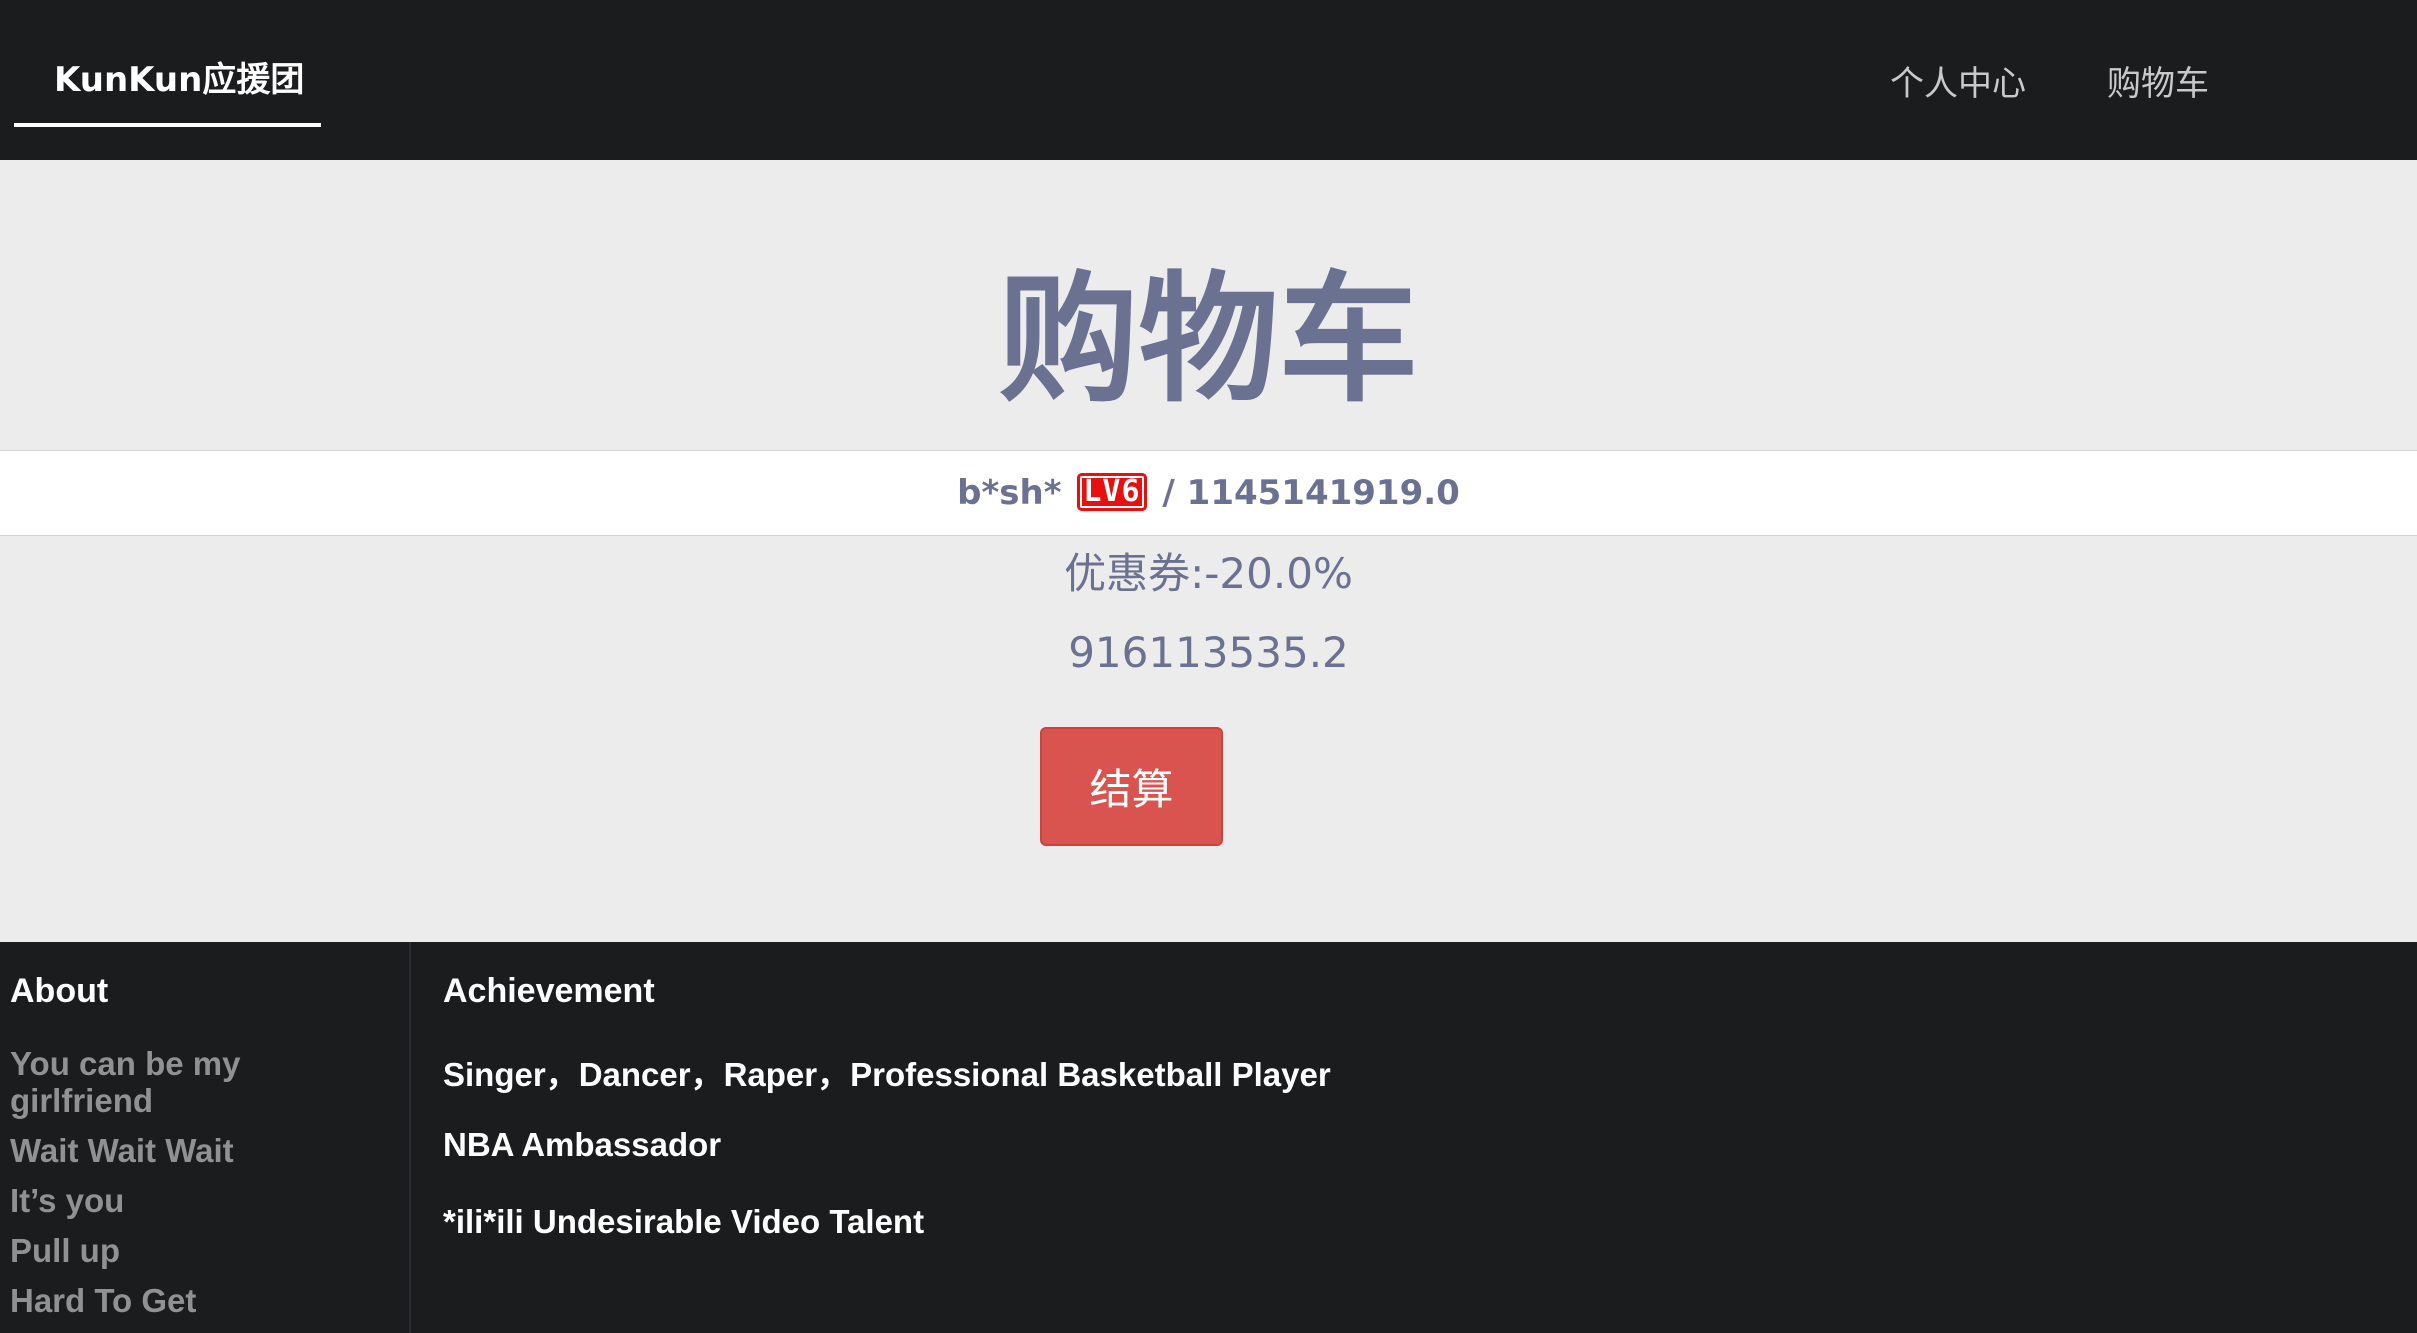  I want to click on about-link-girlfriend: You can be my girlfriend, so click(200, 1082).